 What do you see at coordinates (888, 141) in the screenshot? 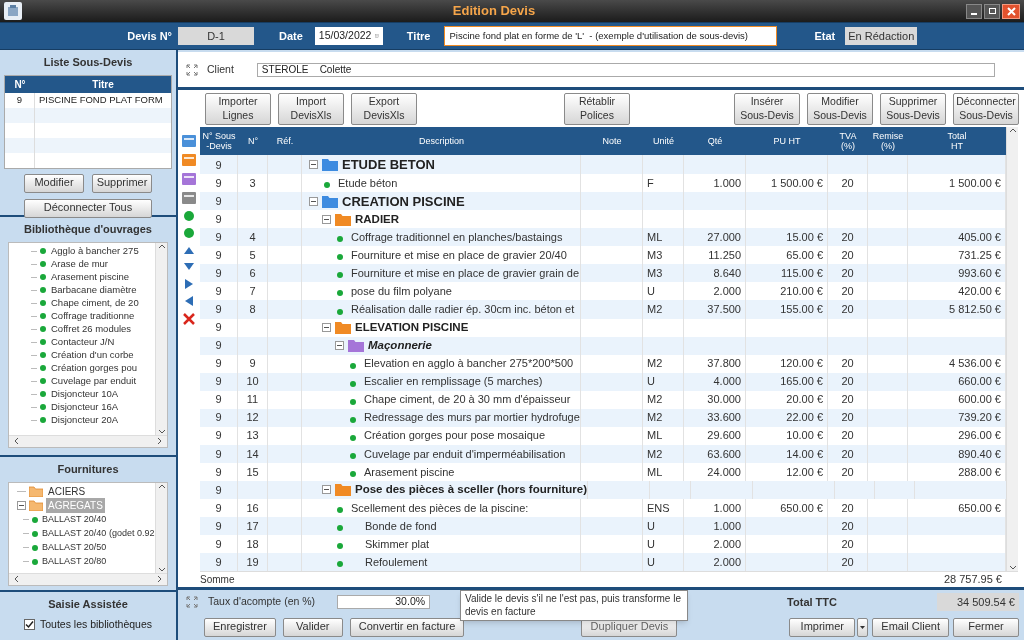
I see `column-header: Remise (%)` at bounding box center [888, 141].